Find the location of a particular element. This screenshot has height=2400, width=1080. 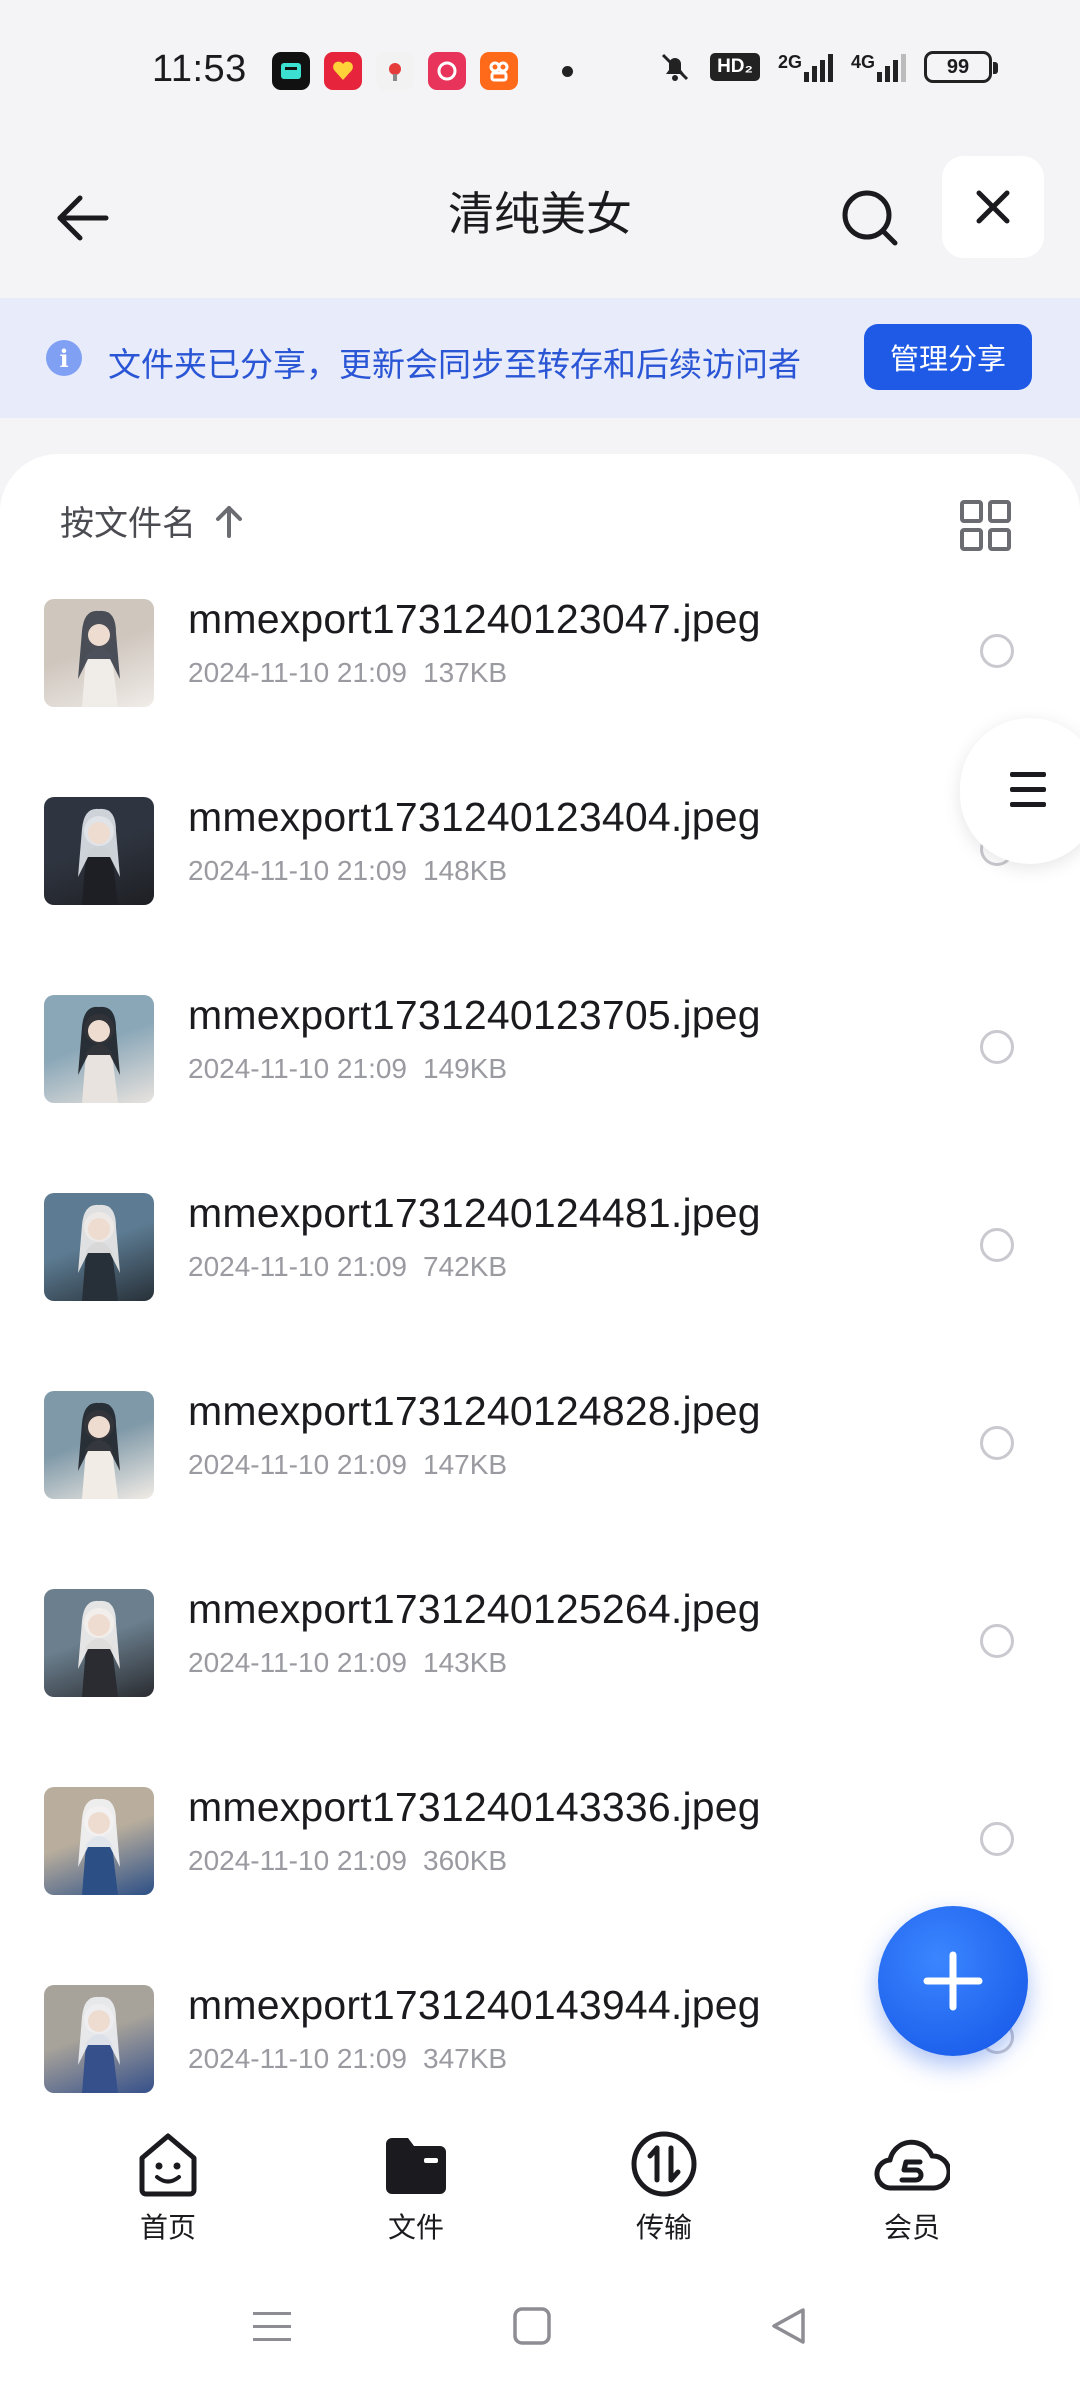

nav-label-transfer: 传输 is located at coordinates (663, 2227).